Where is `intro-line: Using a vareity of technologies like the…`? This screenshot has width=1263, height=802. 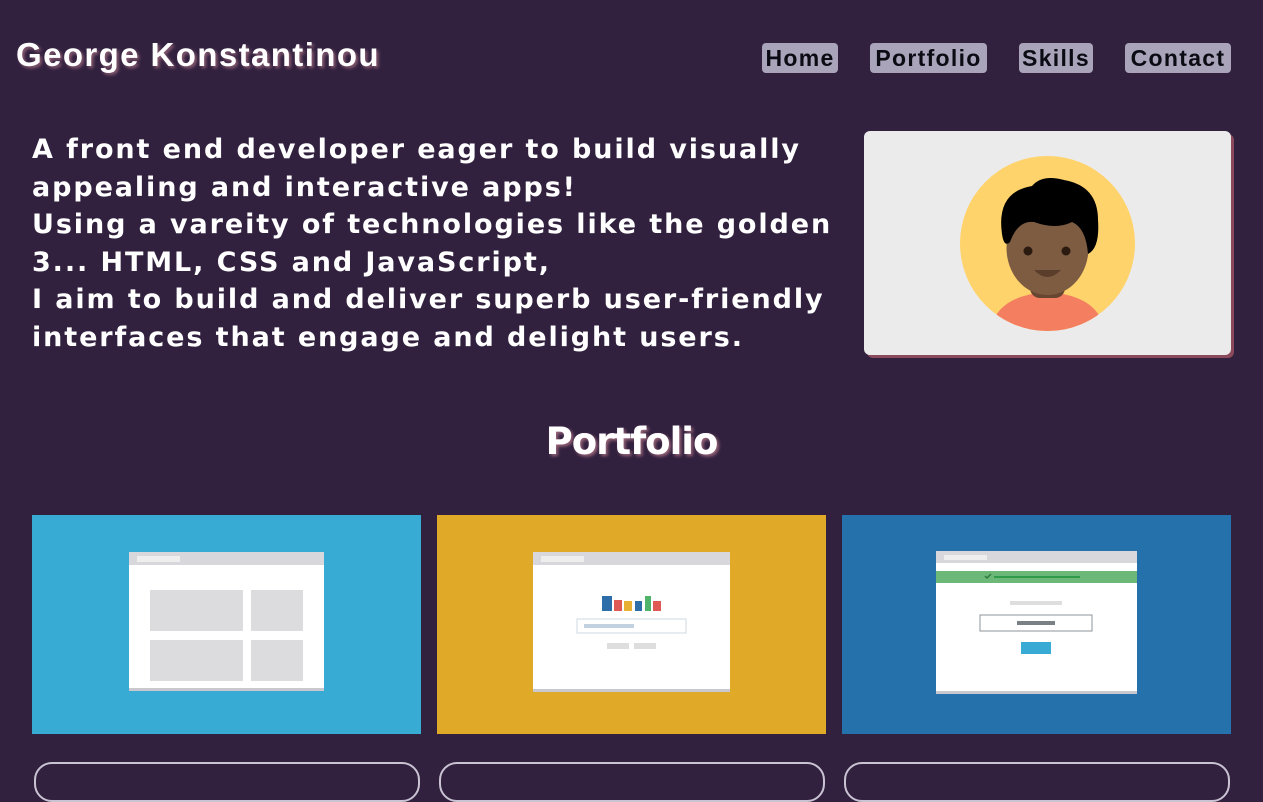
intro-line: Using a vareity of technologies like the… is located at coordinates (432, 224).